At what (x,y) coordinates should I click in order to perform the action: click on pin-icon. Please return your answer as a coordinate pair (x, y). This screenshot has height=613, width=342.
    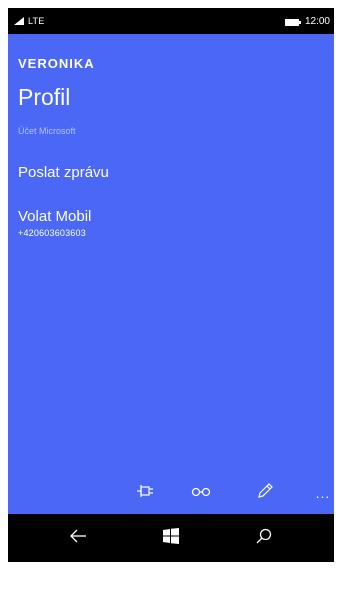
    Looking at the image, I should click on (145, 493).